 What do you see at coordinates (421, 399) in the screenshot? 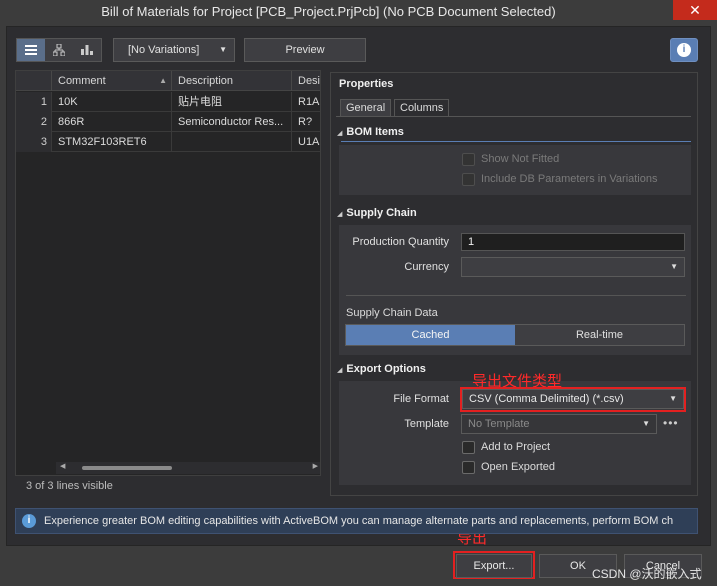
I see `file-format-label: File Format` at bounding box center [421, 399].